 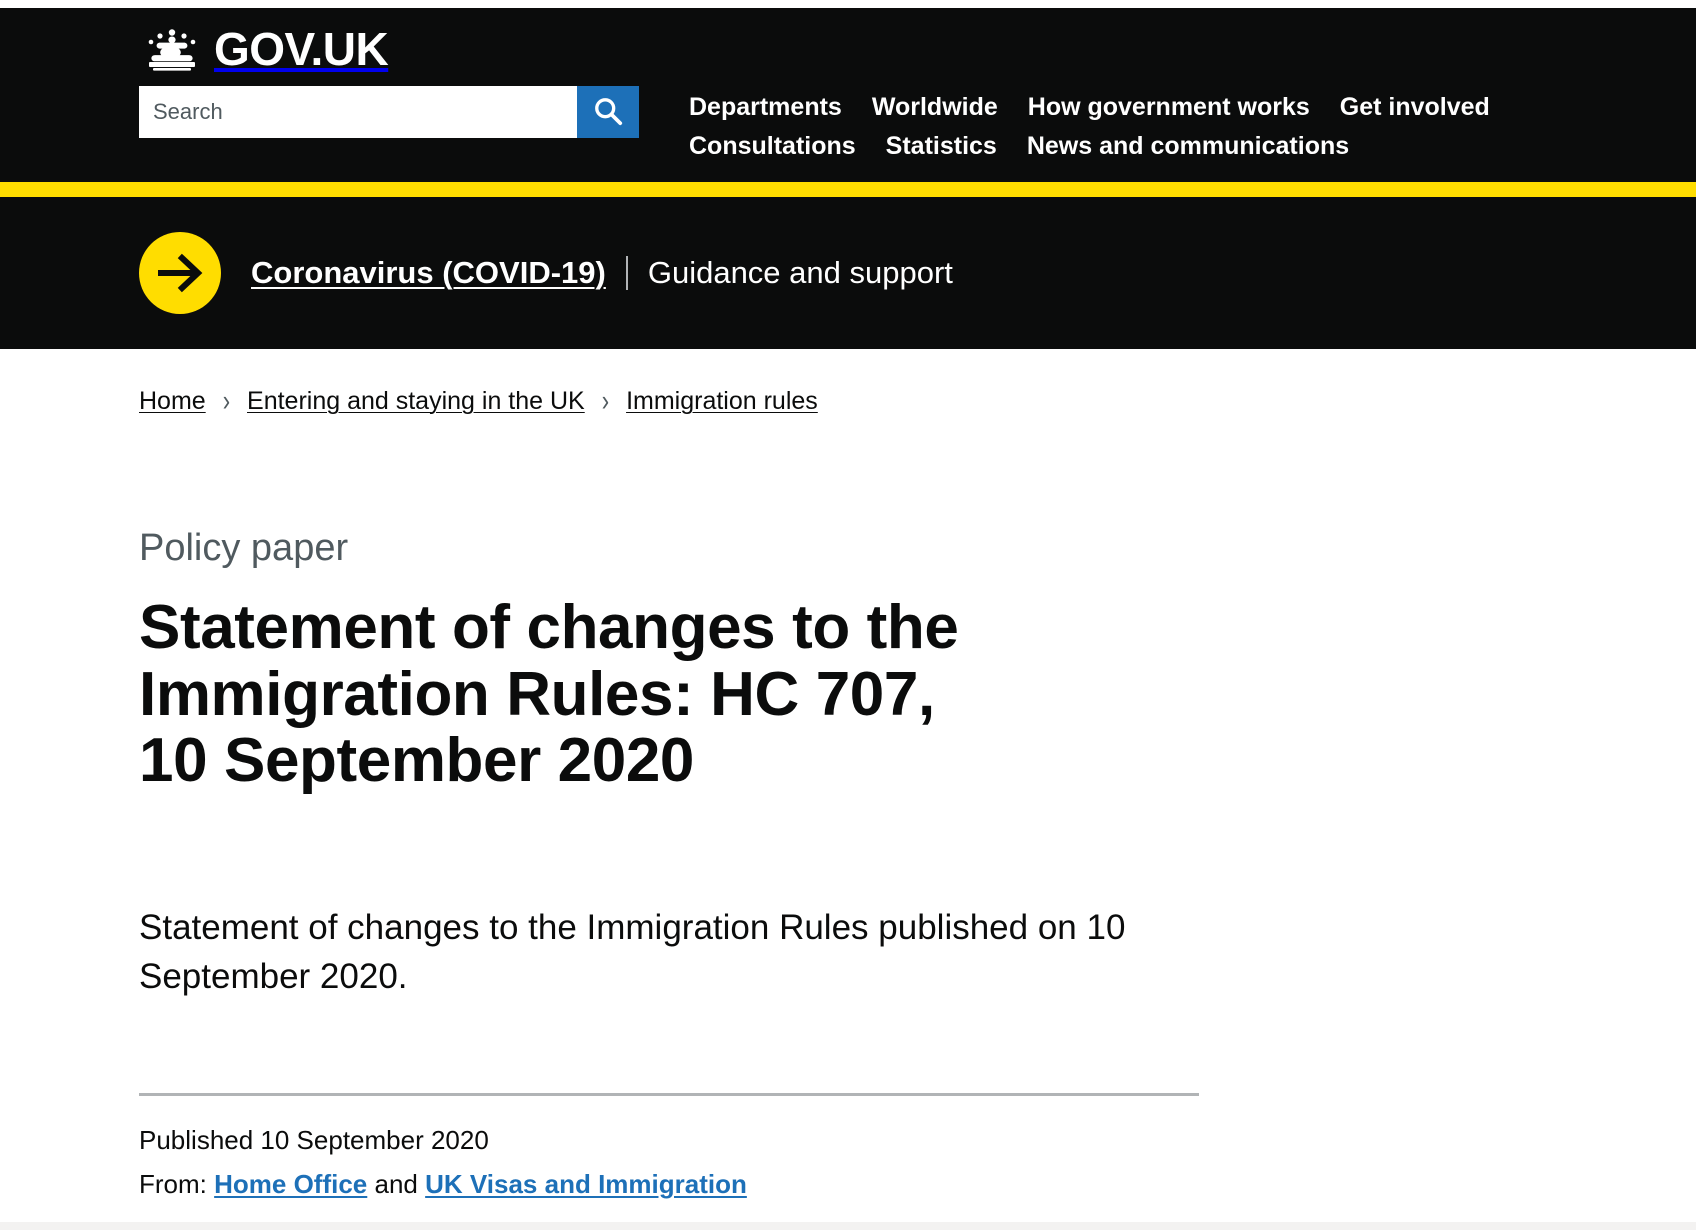 I want to click on breadcrumb-item-home: Home, so click(x=172, y=401).